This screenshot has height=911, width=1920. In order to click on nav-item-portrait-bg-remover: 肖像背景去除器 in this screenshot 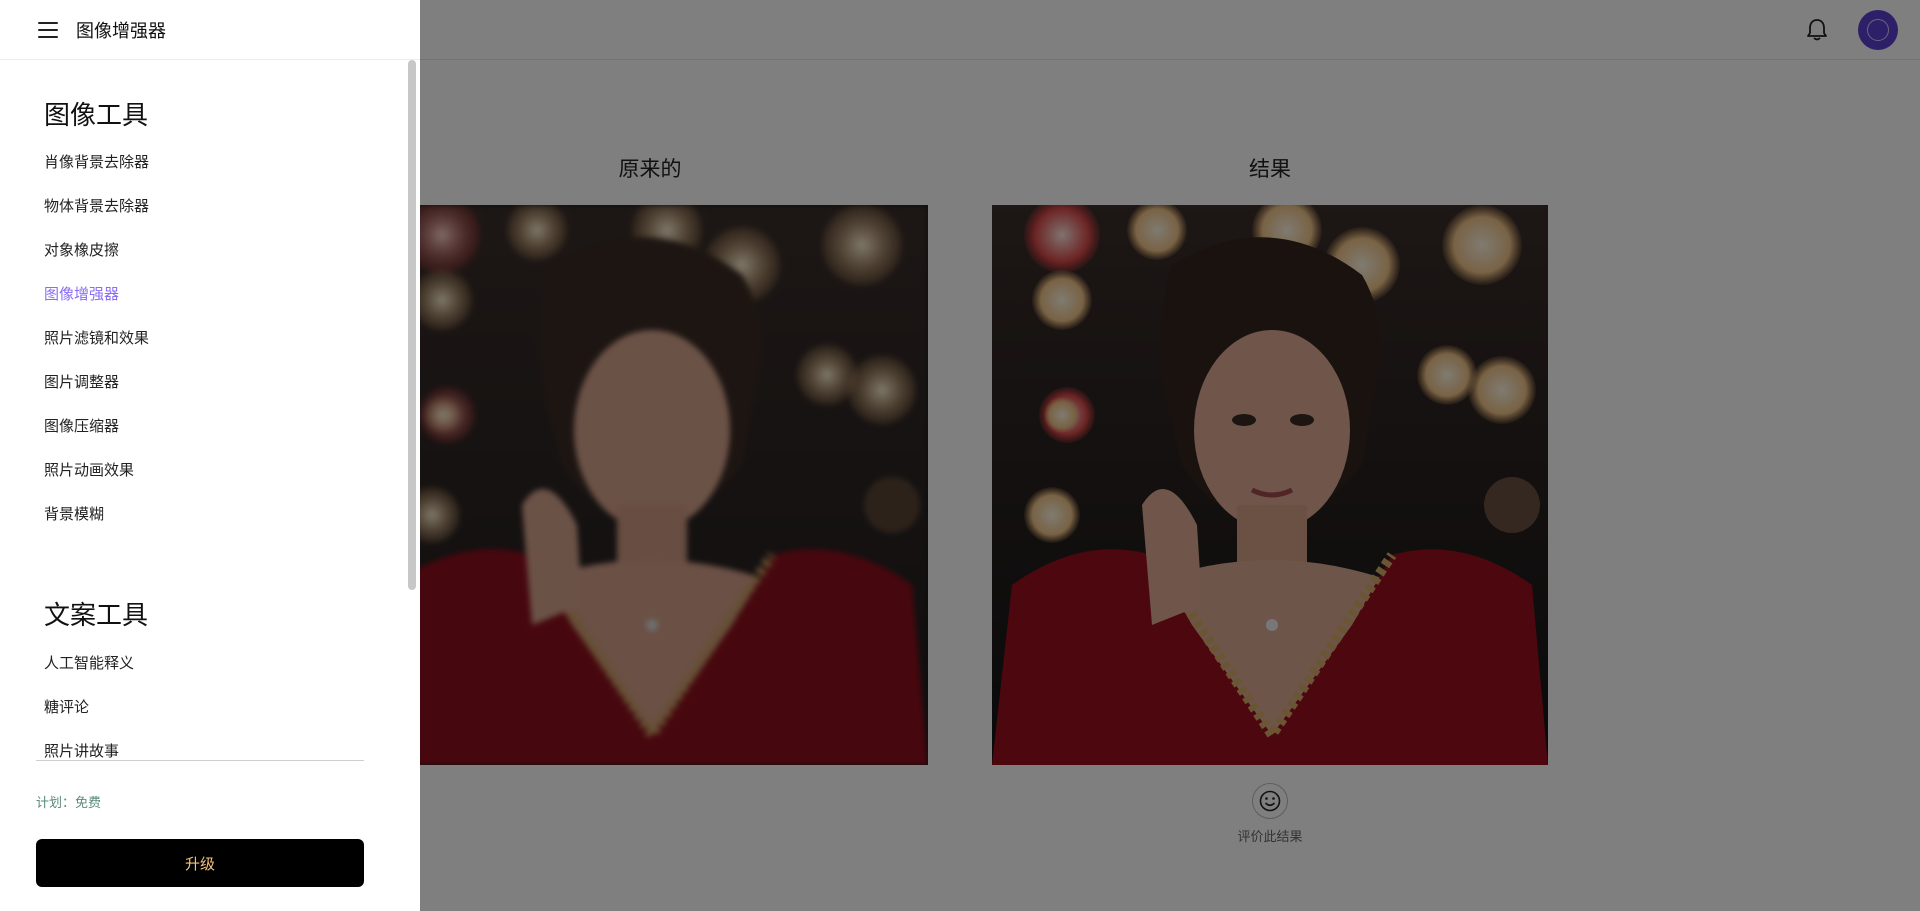, I will do `click(96, 161)`.